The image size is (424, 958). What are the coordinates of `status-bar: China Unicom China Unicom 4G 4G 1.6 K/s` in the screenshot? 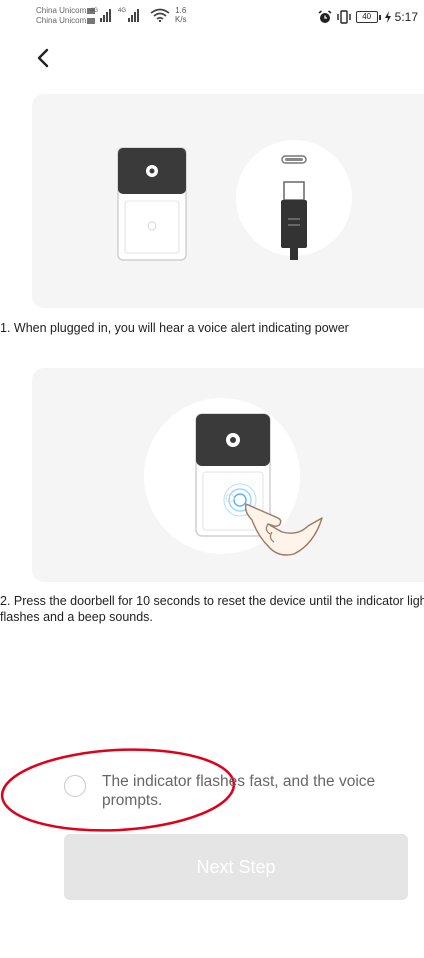 It's located at (212, 18).